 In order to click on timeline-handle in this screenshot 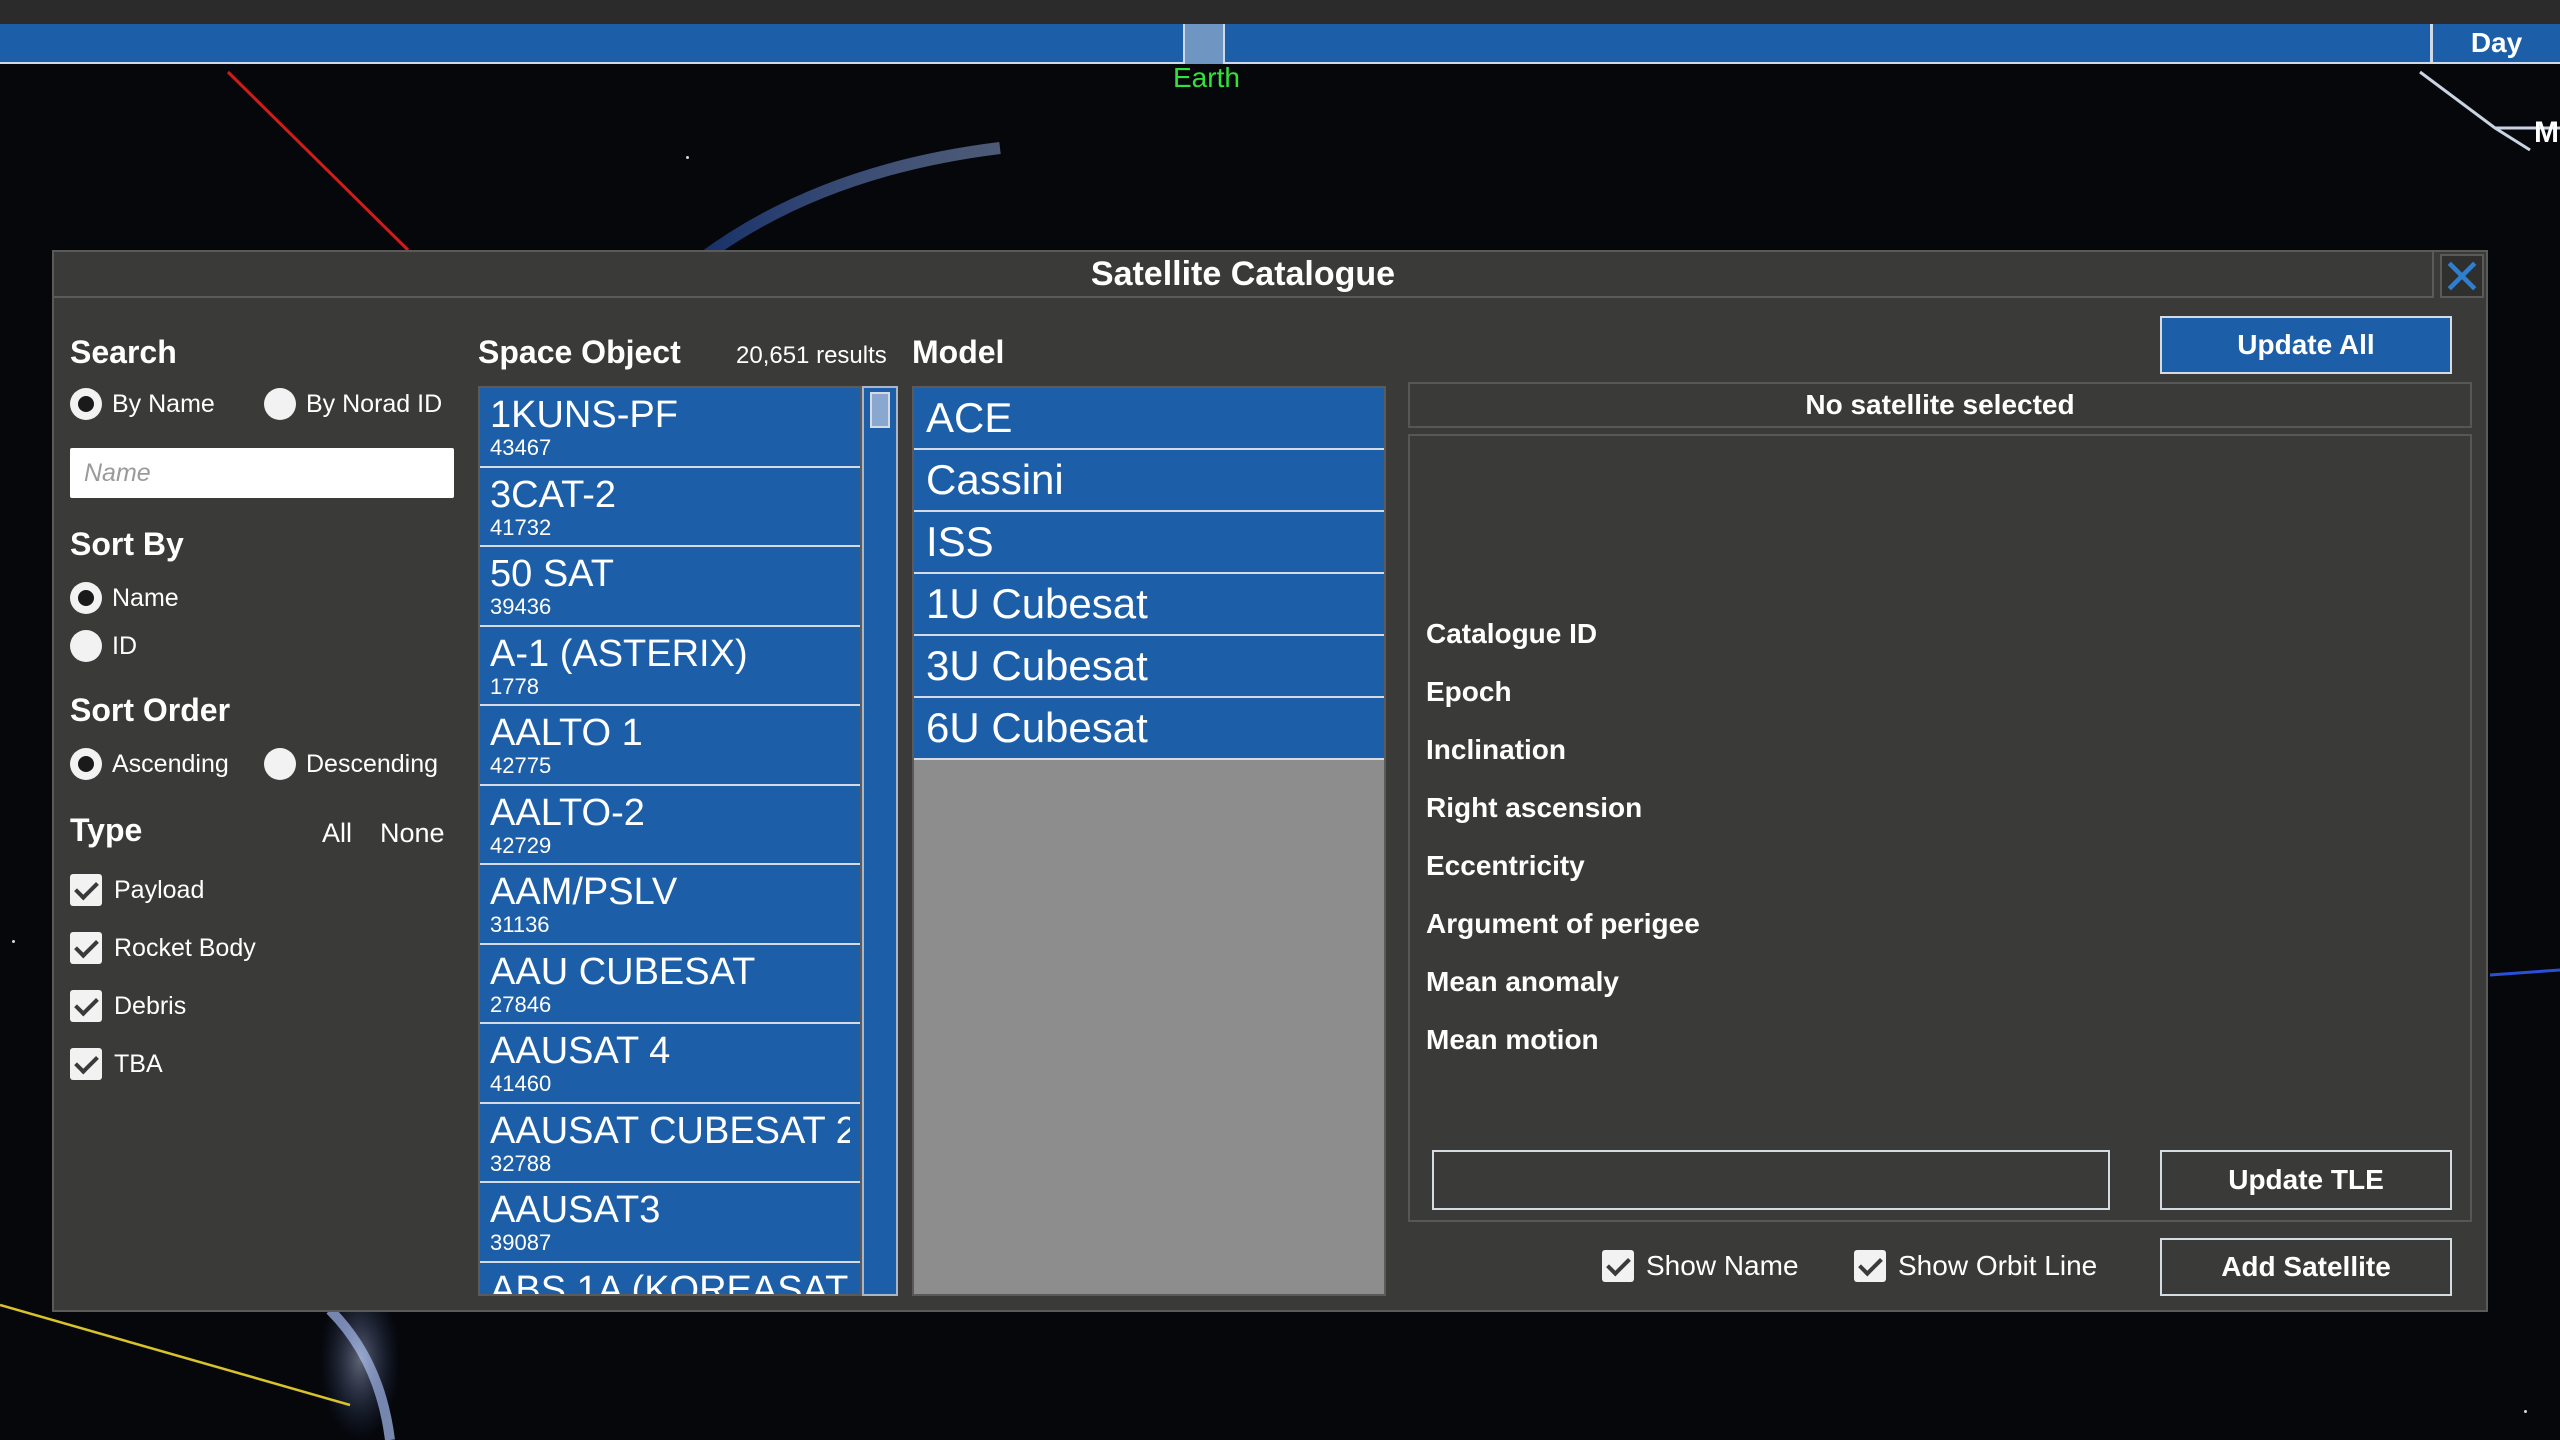, I will do `click(1204, 44)`.